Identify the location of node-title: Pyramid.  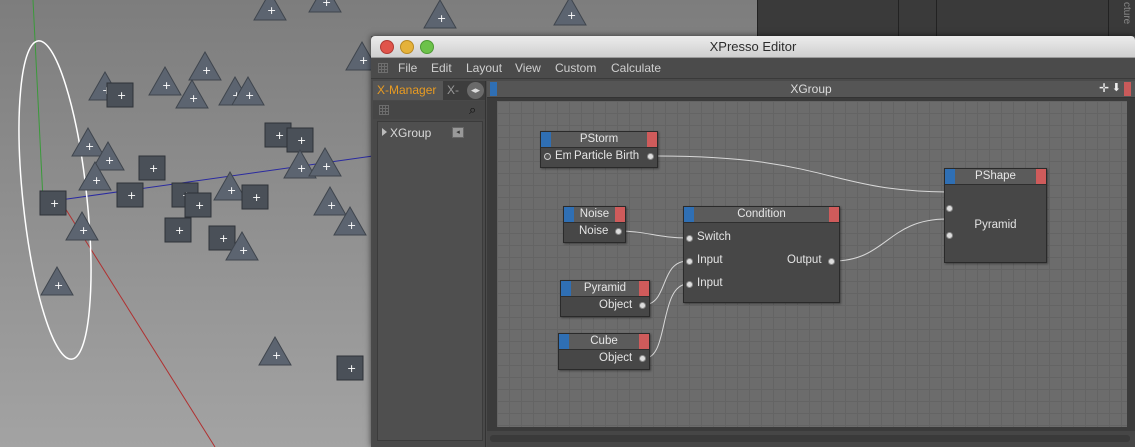
(605, 288).